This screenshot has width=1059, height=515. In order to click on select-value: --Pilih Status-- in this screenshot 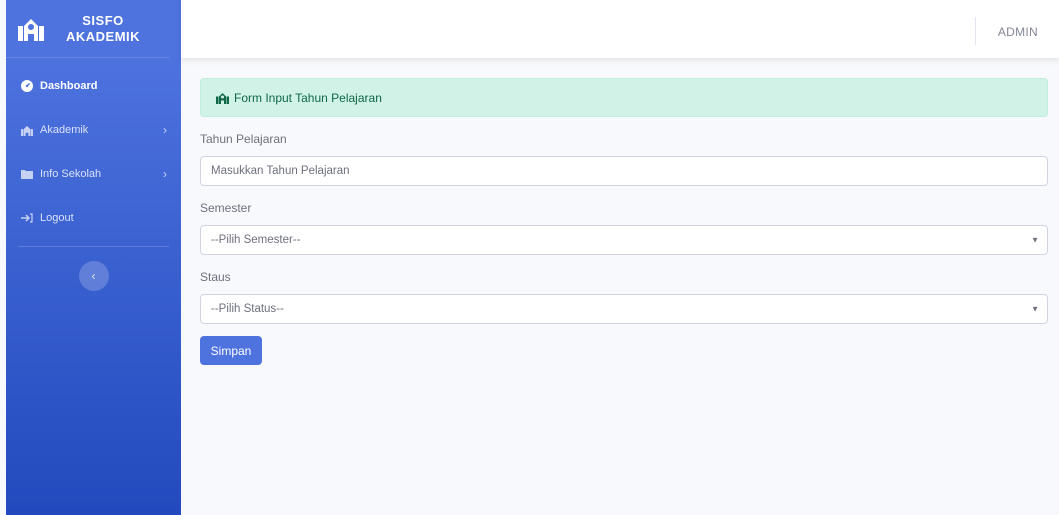, I will do `click(247, 309)`.